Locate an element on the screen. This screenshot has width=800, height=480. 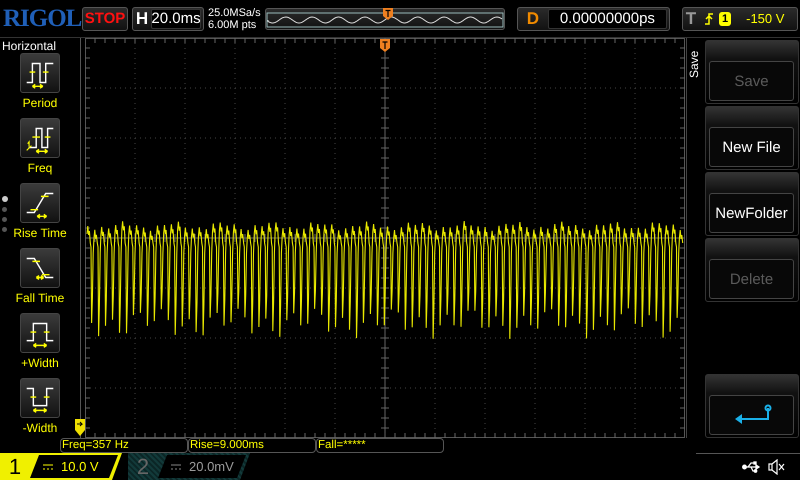
menu-title: Save is located at coordinates (694, 64).